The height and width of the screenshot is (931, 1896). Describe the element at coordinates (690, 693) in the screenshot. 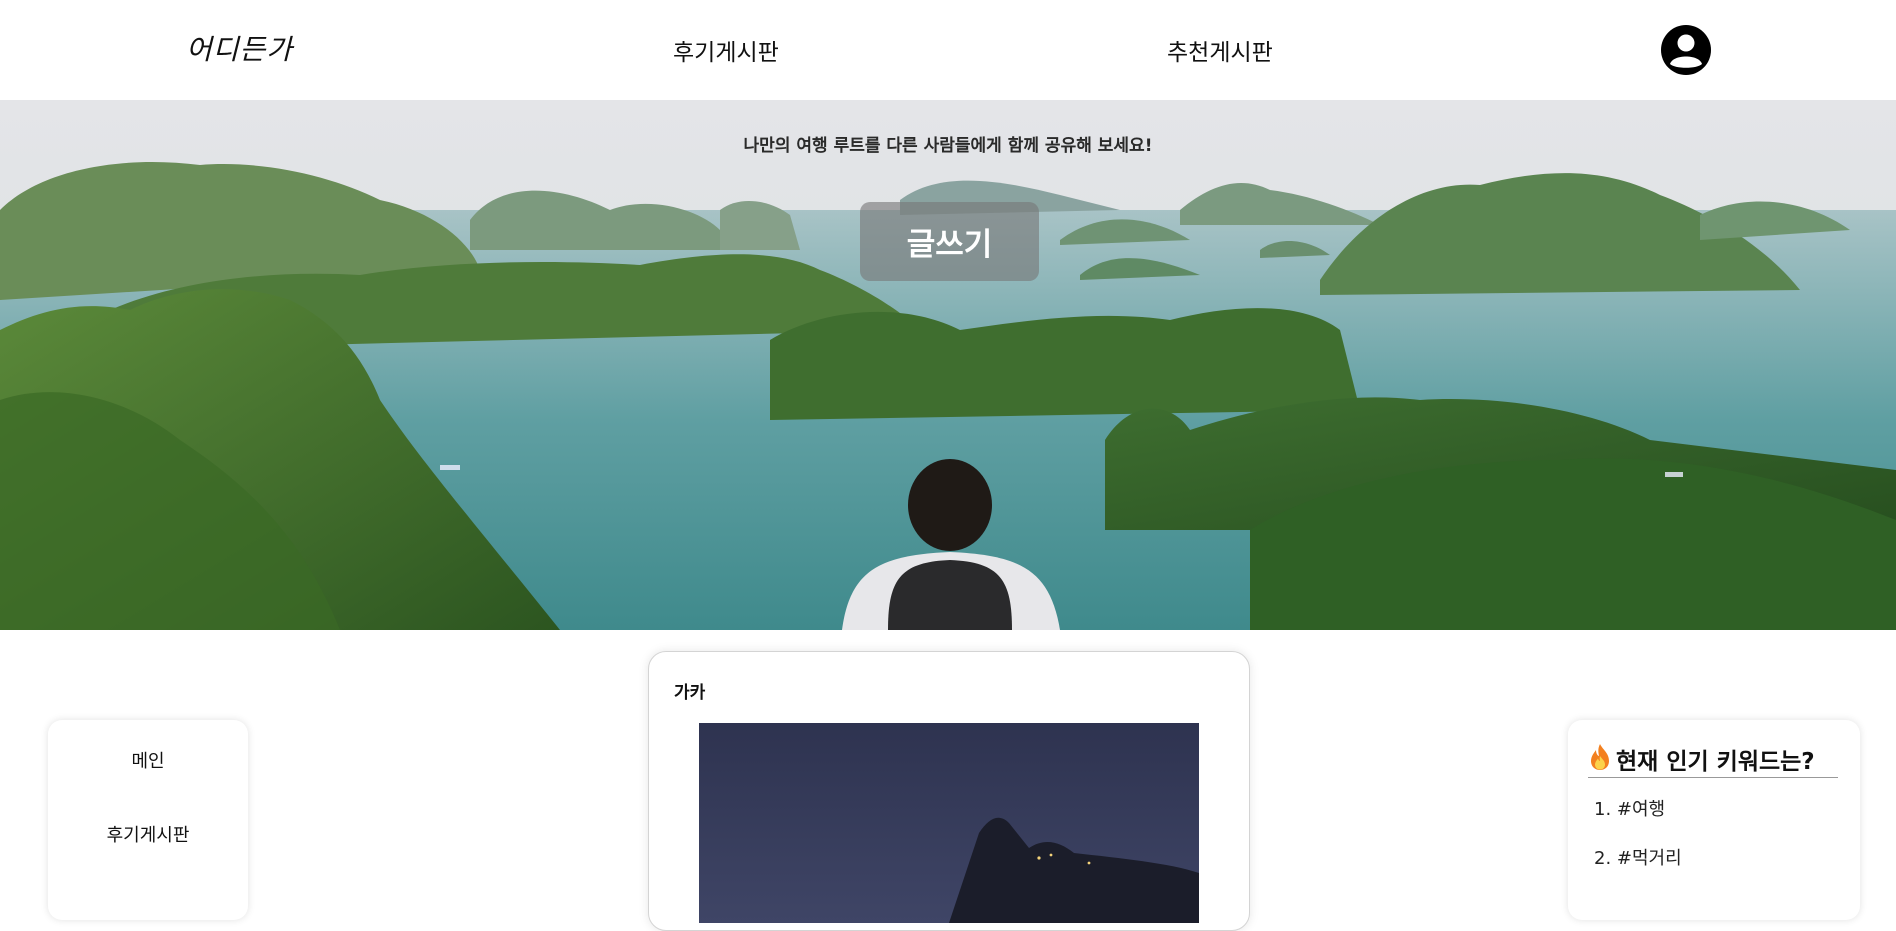

I see `post-author: 가카` at that location.